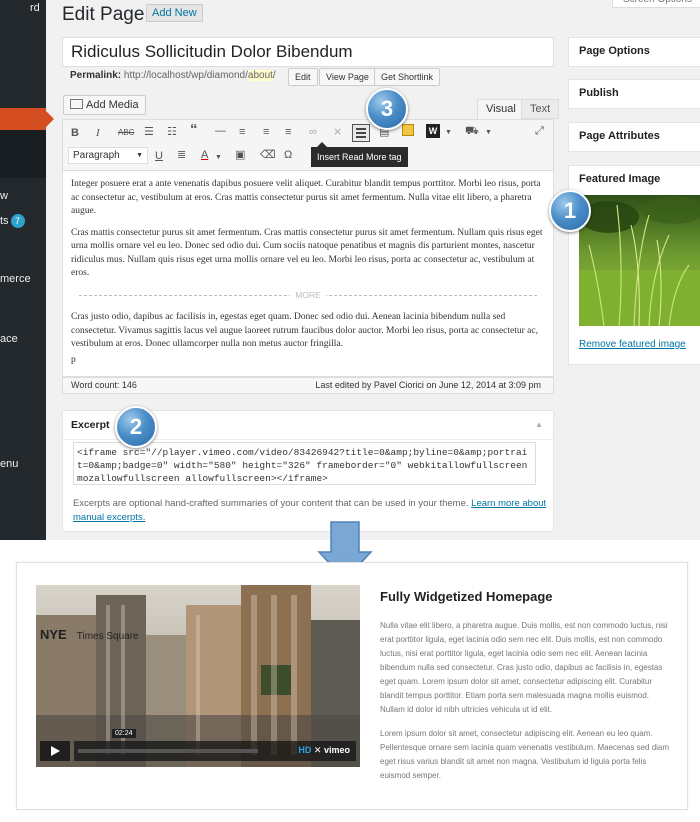  What do you see at coordinates (336, 750) in the screenshot?
I see `vimeo-wordmark: vimeo` at bounding box center [336, 750].